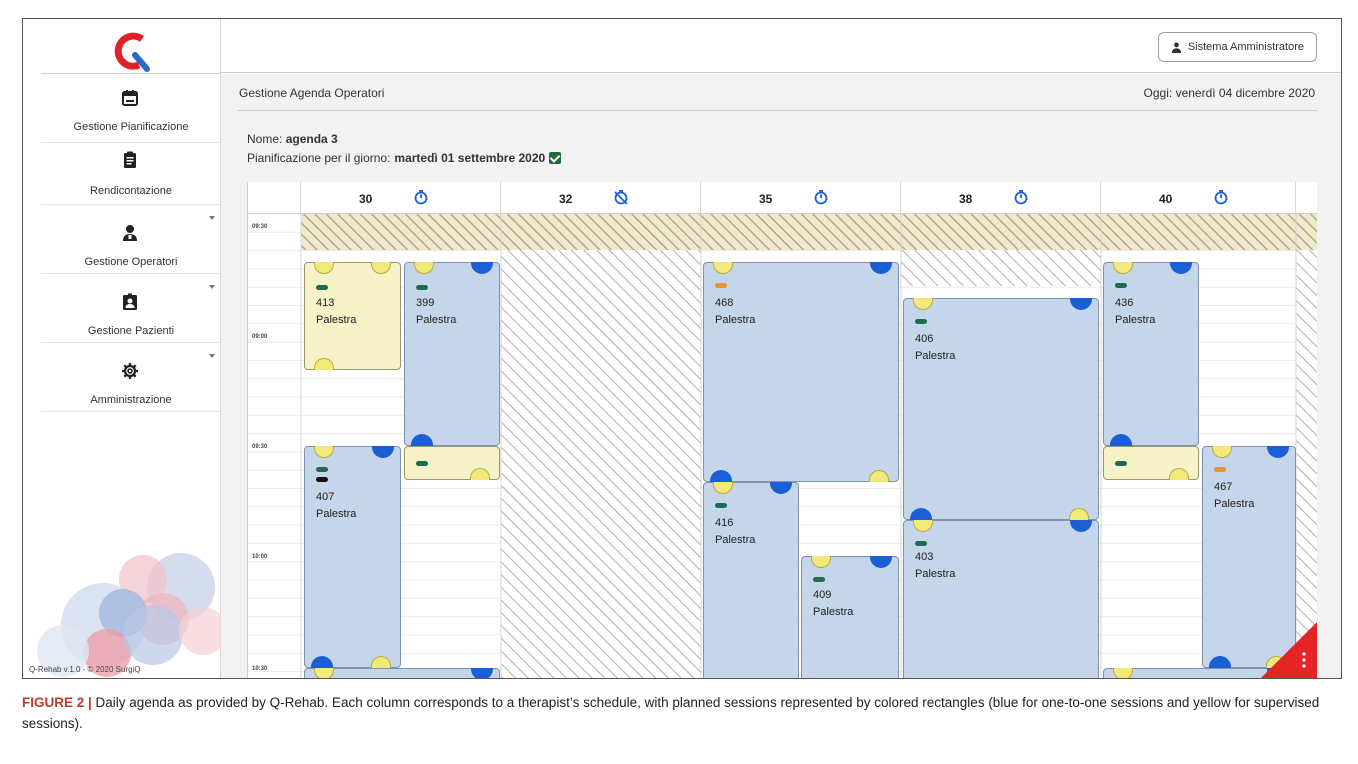 The width and height of the screenshot is (1358, 764). I want to click on sidebar-item-label: Rendicontazione, so click(131, 191).